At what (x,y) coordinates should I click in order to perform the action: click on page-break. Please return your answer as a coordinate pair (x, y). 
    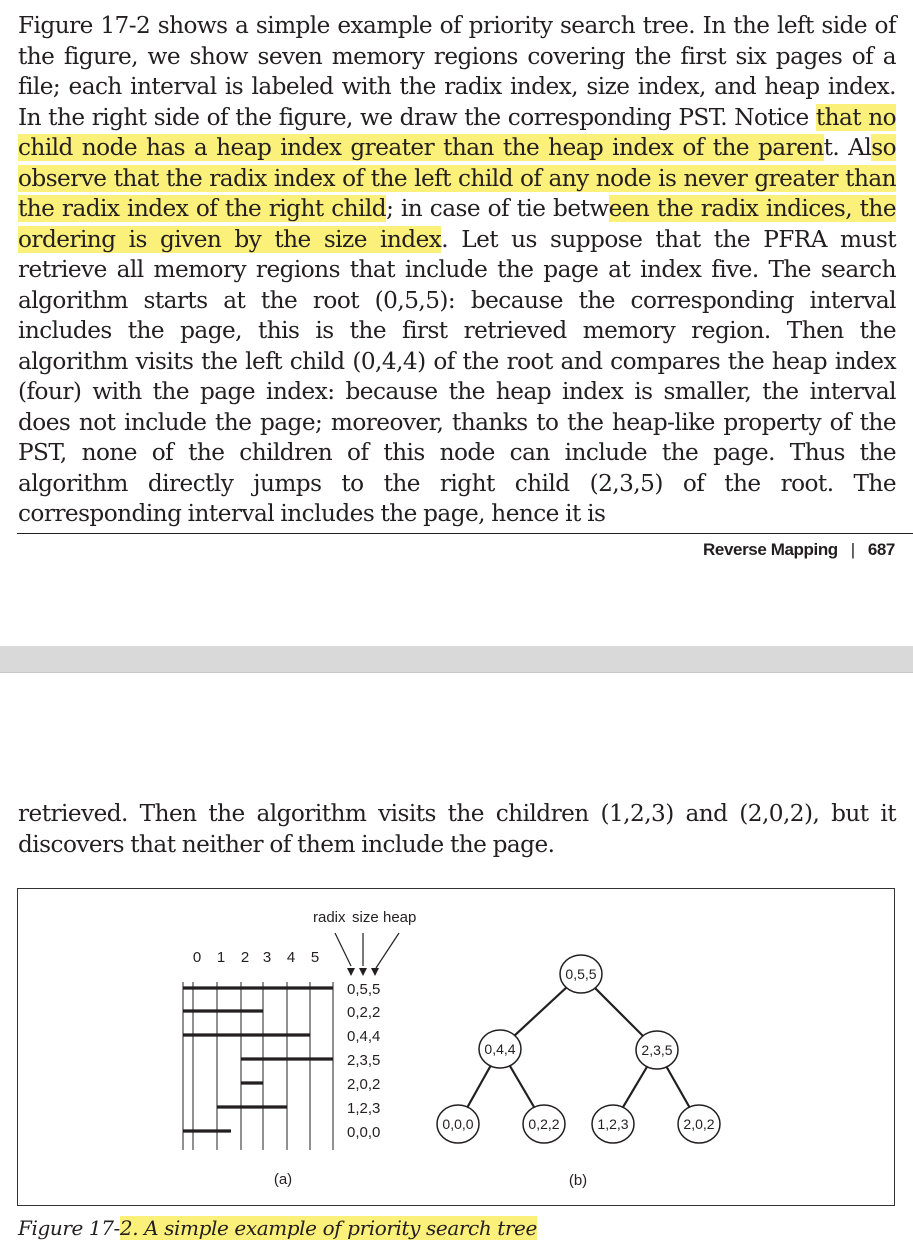
    Looking at the image, I should click on (456, 659).